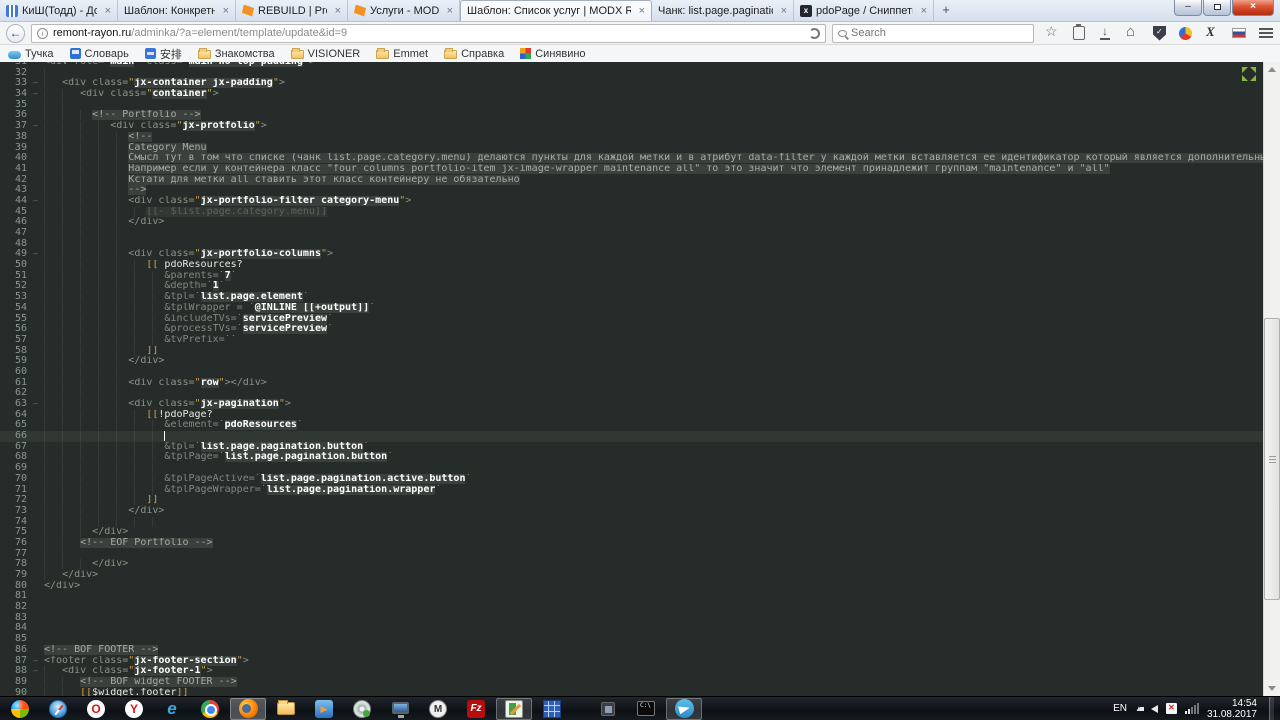  What do you see at coordinates (631, 351) in the screenshot?
I see `code-line: 58 ]]` at bounding box center [631, 351].